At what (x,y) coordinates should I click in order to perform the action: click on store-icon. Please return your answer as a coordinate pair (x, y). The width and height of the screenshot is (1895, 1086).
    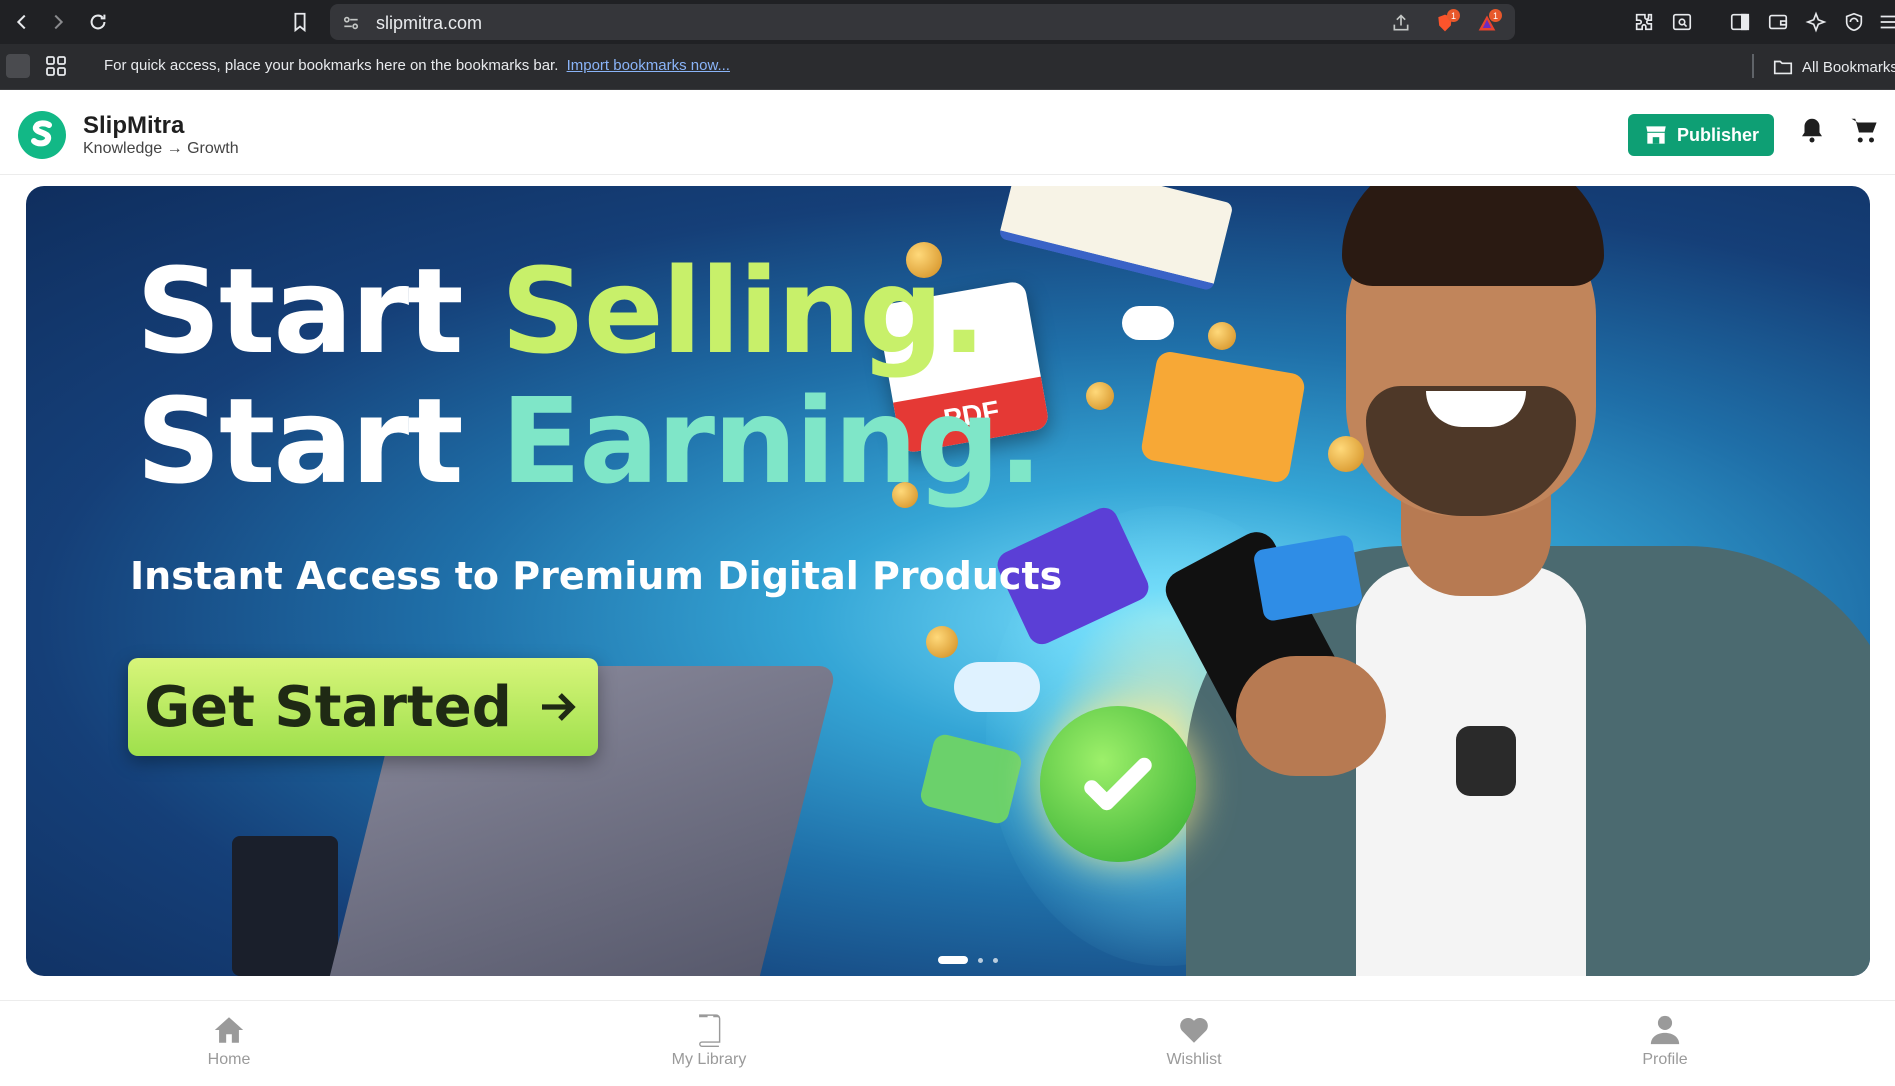
    Looking at the image, I should click on (1656, 135).